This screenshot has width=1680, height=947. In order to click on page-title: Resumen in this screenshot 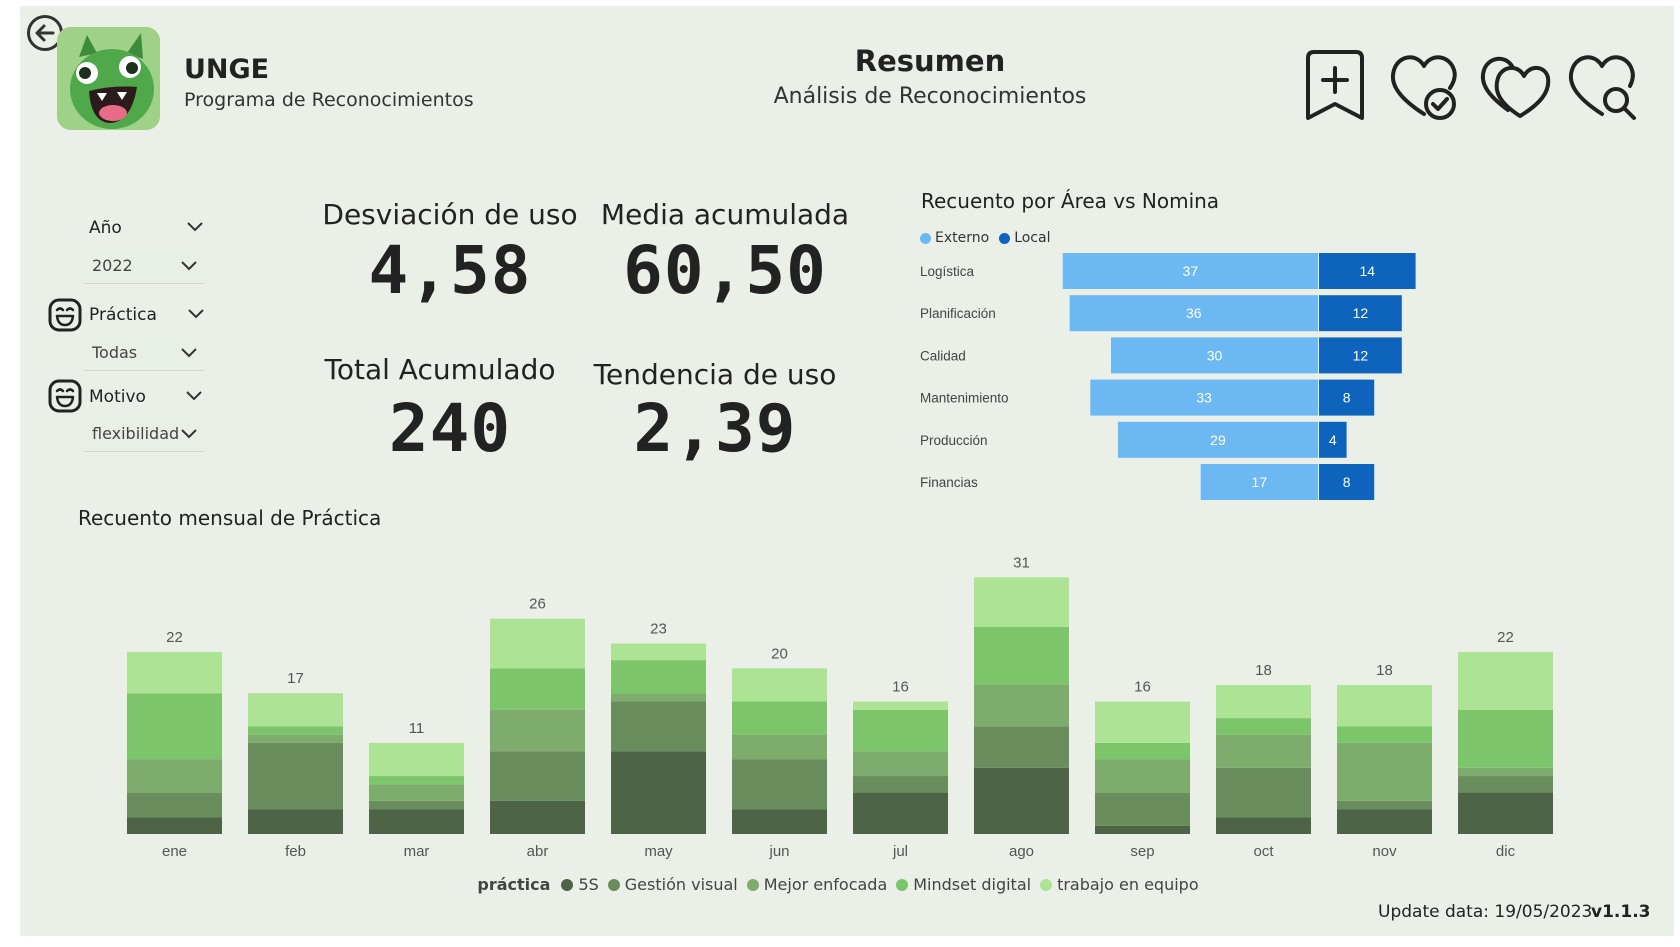, I will do `click(930, 61)`.